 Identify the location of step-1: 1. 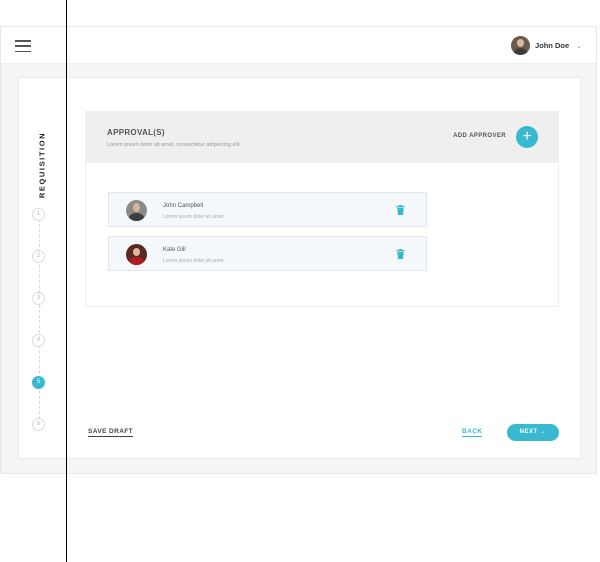
(38, 214).